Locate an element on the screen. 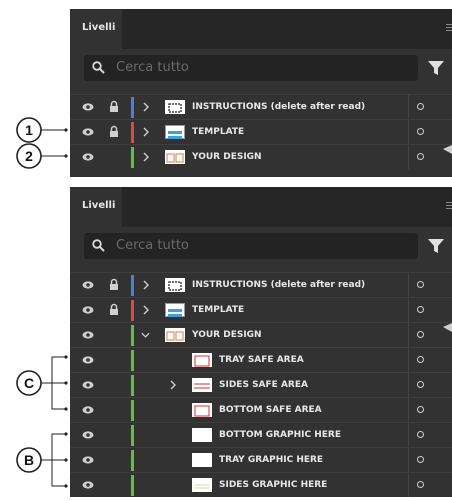 This screenshot has width=452, height=501. sublayer-row-bottom-safe-area: BOTTOM SAFE AREA is located at coordinates (261, 409).